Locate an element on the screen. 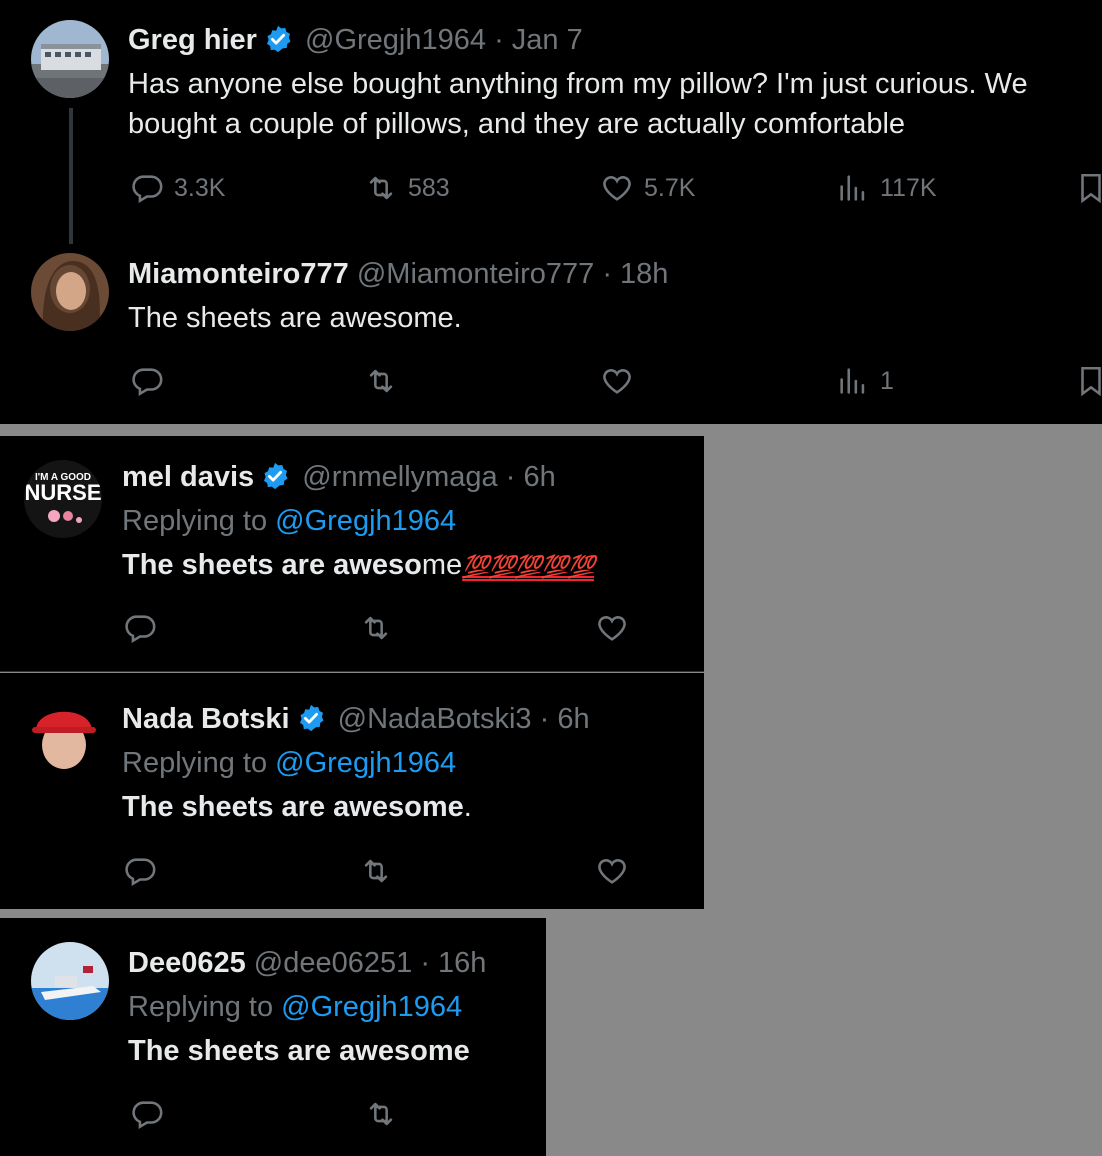 This screenshot has height=1156, width=1102. avatar-greg is located at coordinates (70, 59).